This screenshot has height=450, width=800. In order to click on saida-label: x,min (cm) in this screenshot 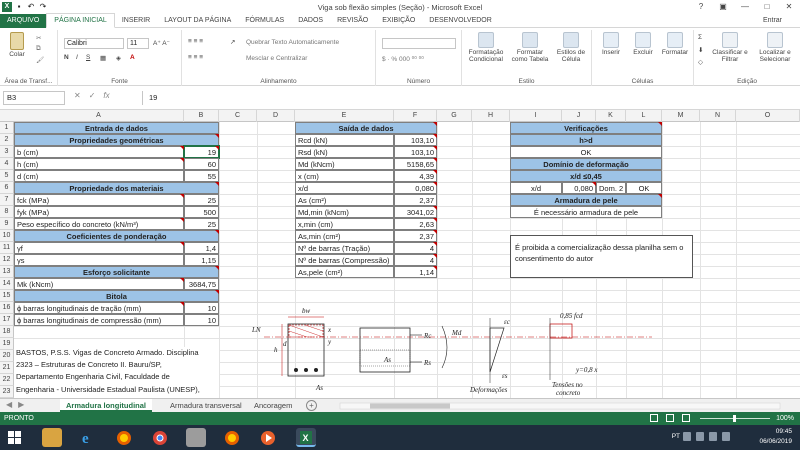, I will do `click(344, 224)`.